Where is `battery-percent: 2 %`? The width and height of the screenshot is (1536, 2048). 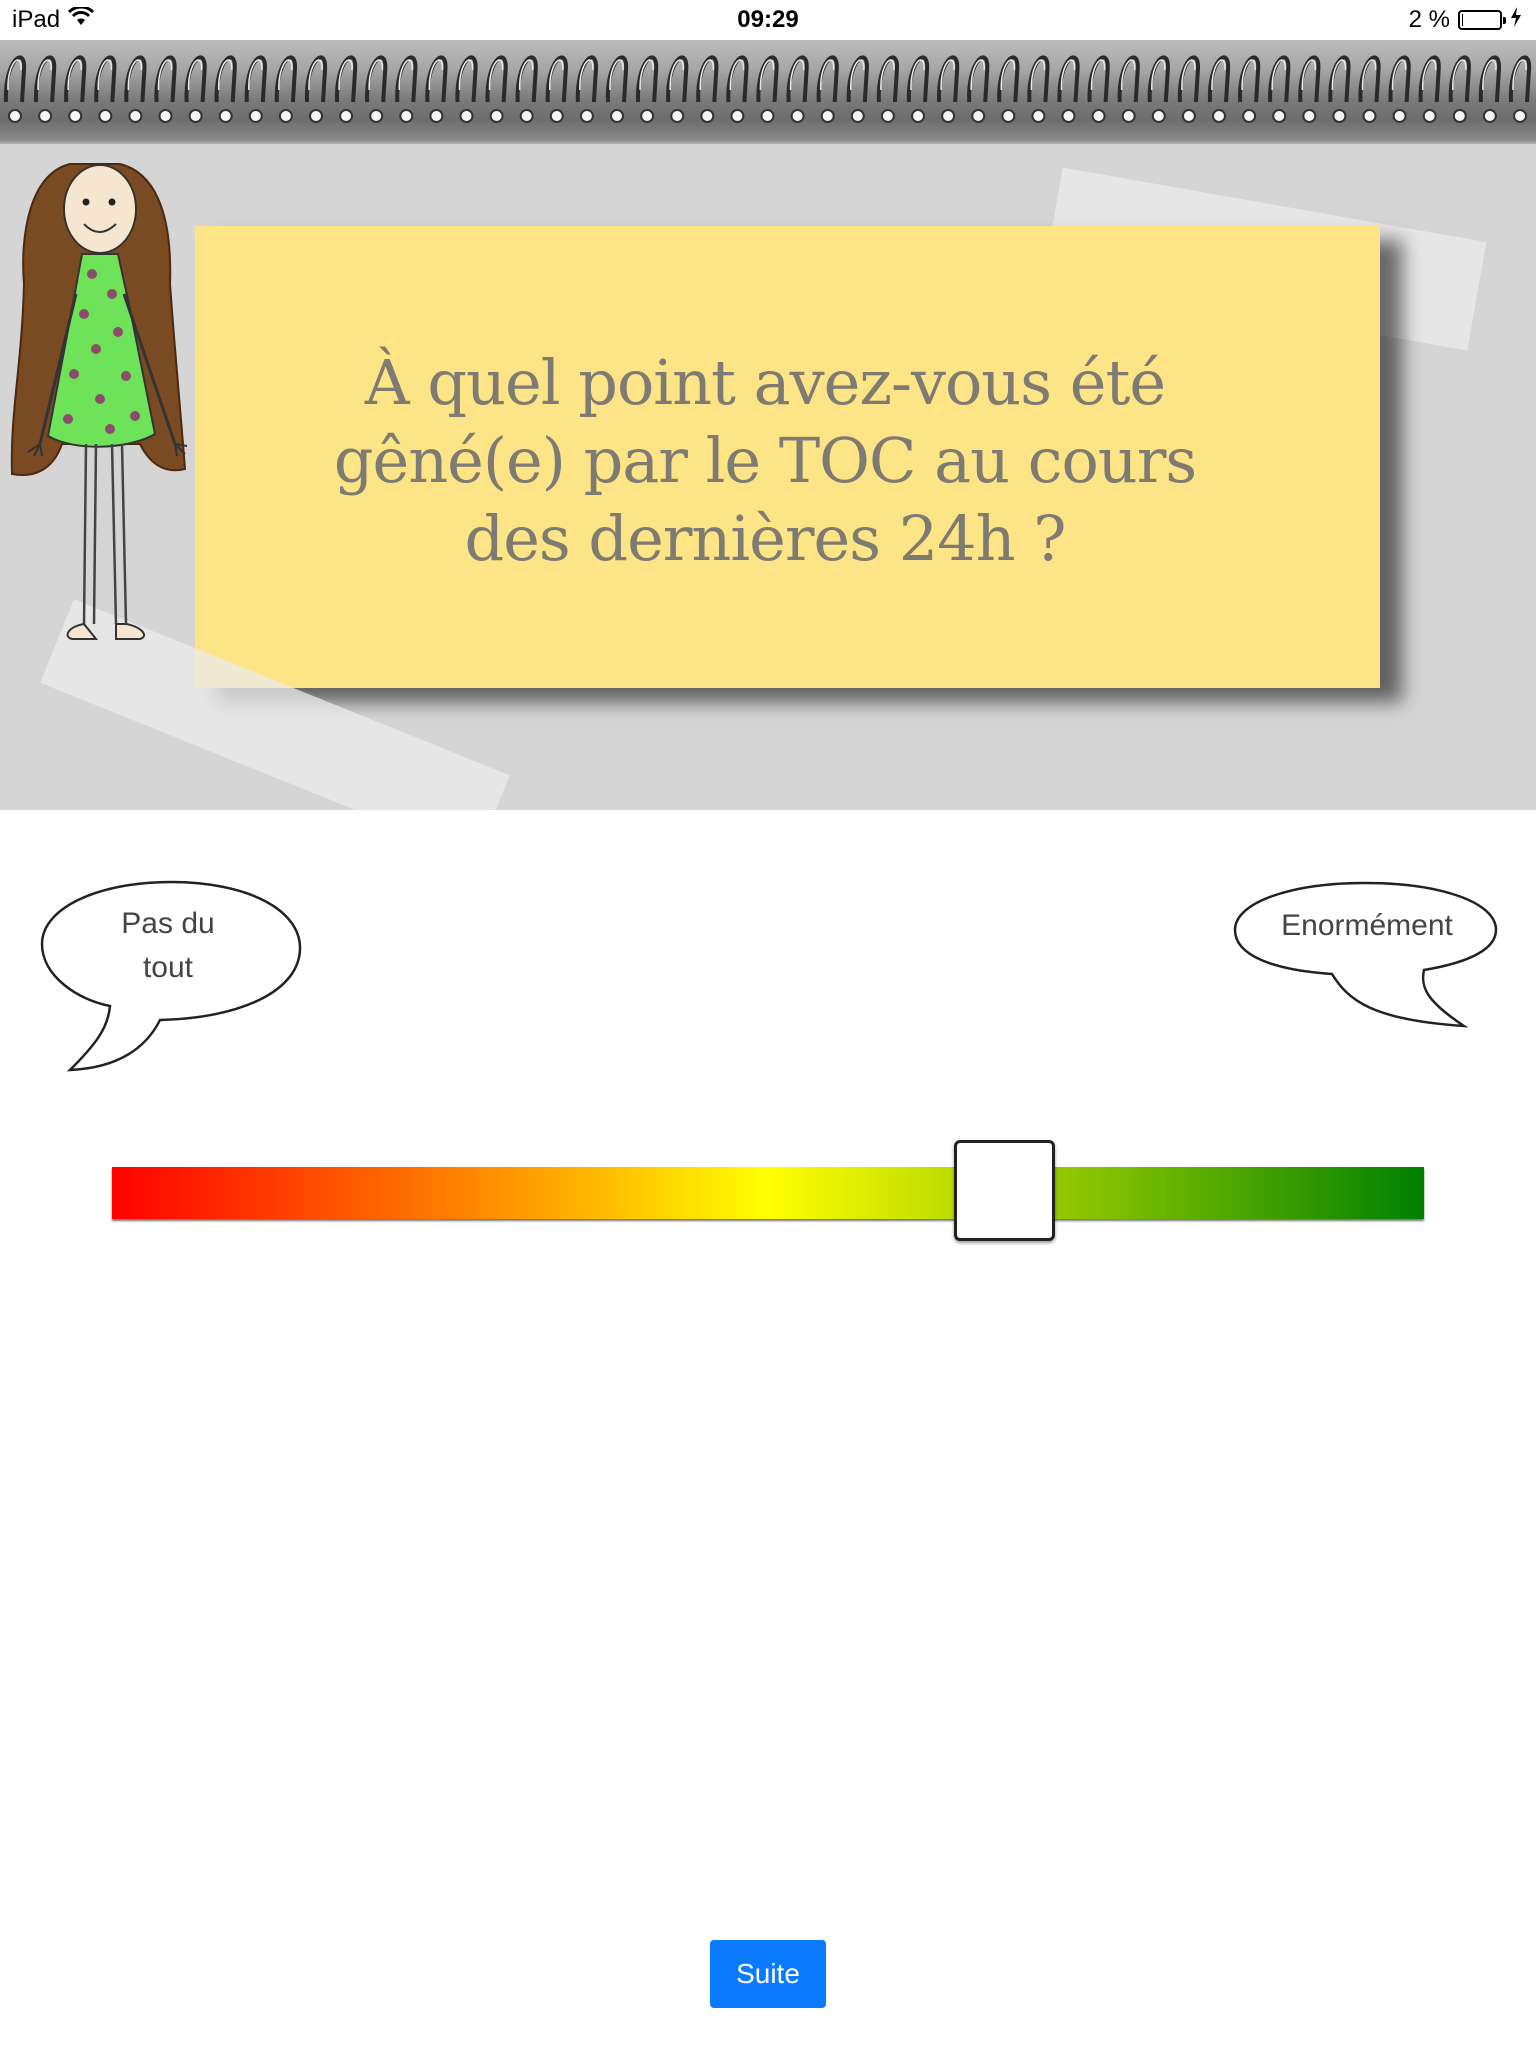 battery-percent: 2 % is located at coordinates (1429, 19).